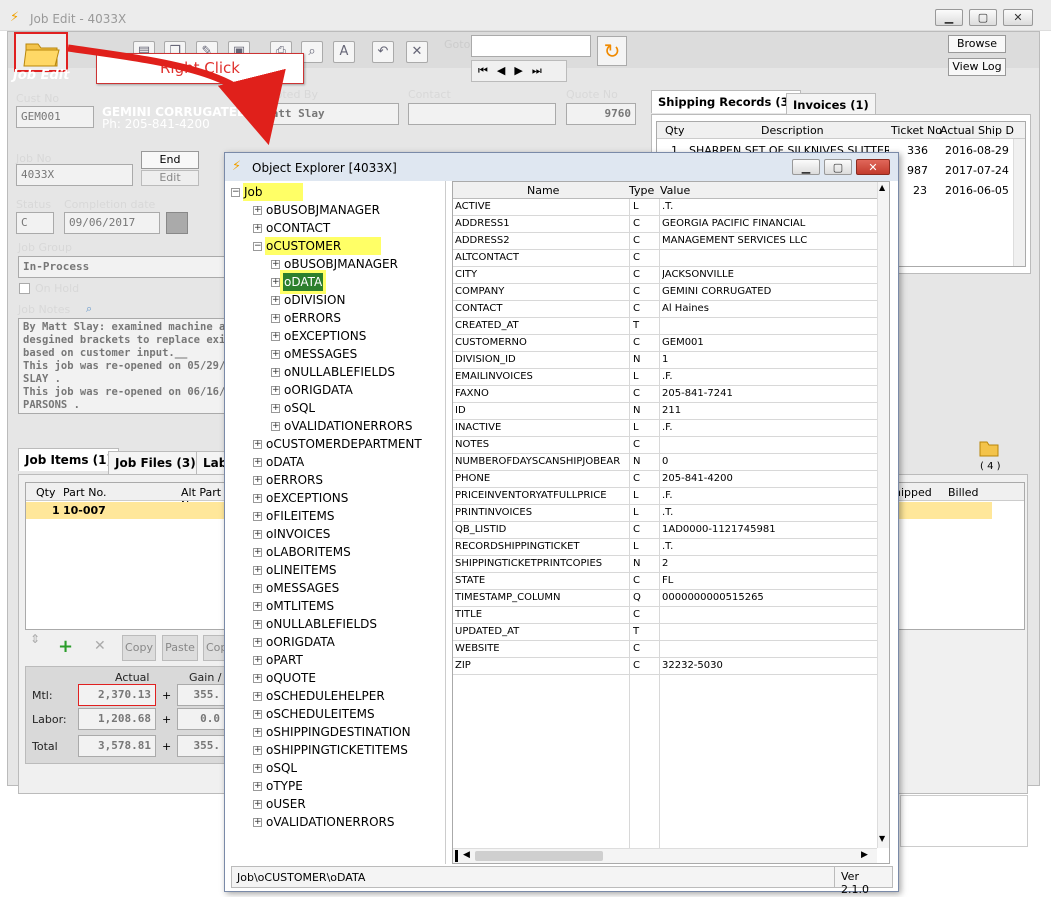 The height and width of the screenshot is (897, 1051). What do you see at coordinates (342, 426) in the screenshot?
I see `tree-node: + oVALIDATIONERRORS` at bounding box center [342, 426].